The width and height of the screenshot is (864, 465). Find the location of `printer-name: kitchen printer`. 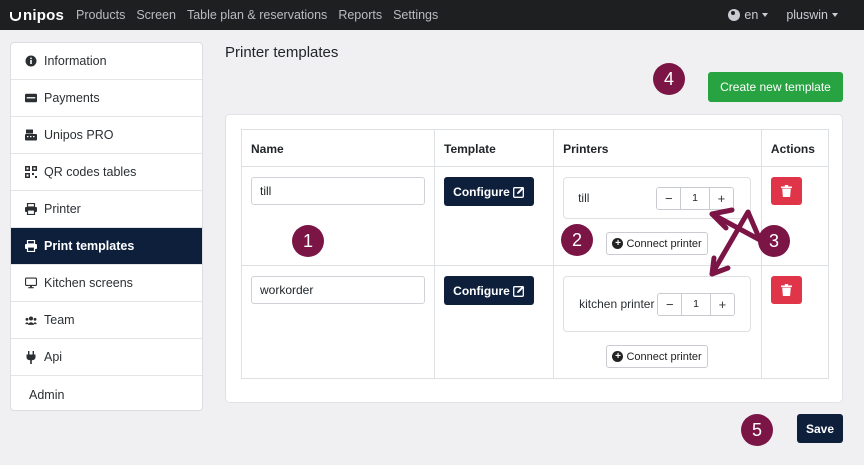

printer-name: kitchen printer is located at coordinates (617, 304).